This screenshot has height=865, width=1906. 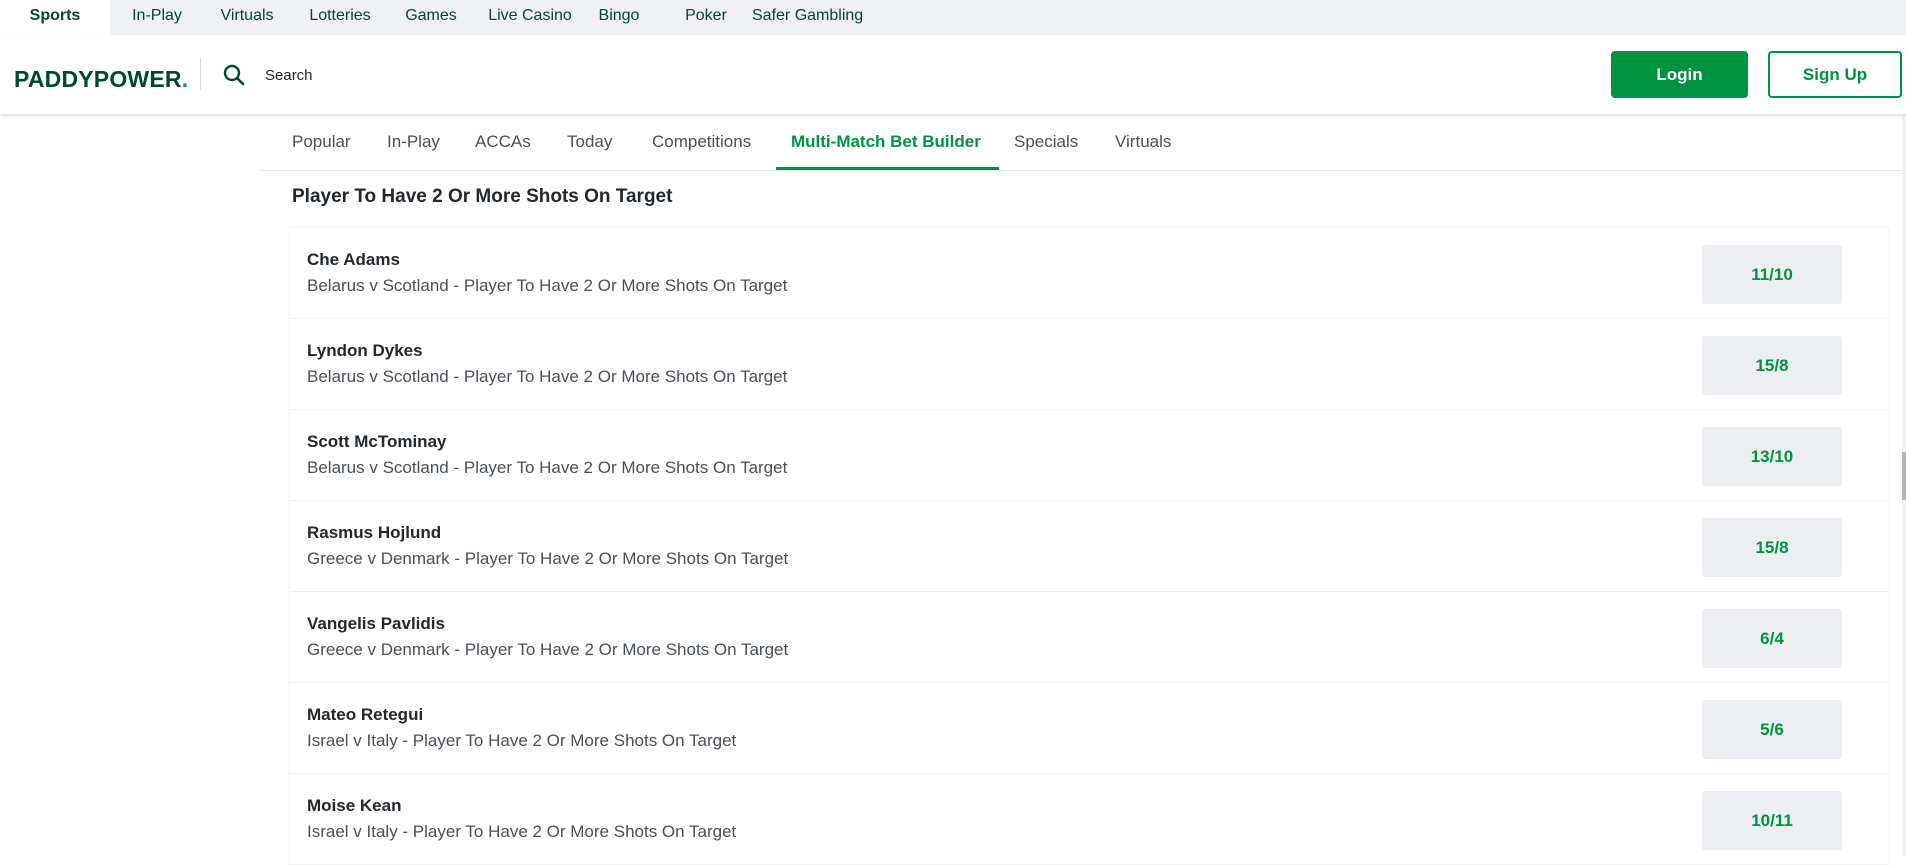 What do you see at coordinates (200, 74) in the screenshot?
I see `header-divider` at bounding box center [200, 74].